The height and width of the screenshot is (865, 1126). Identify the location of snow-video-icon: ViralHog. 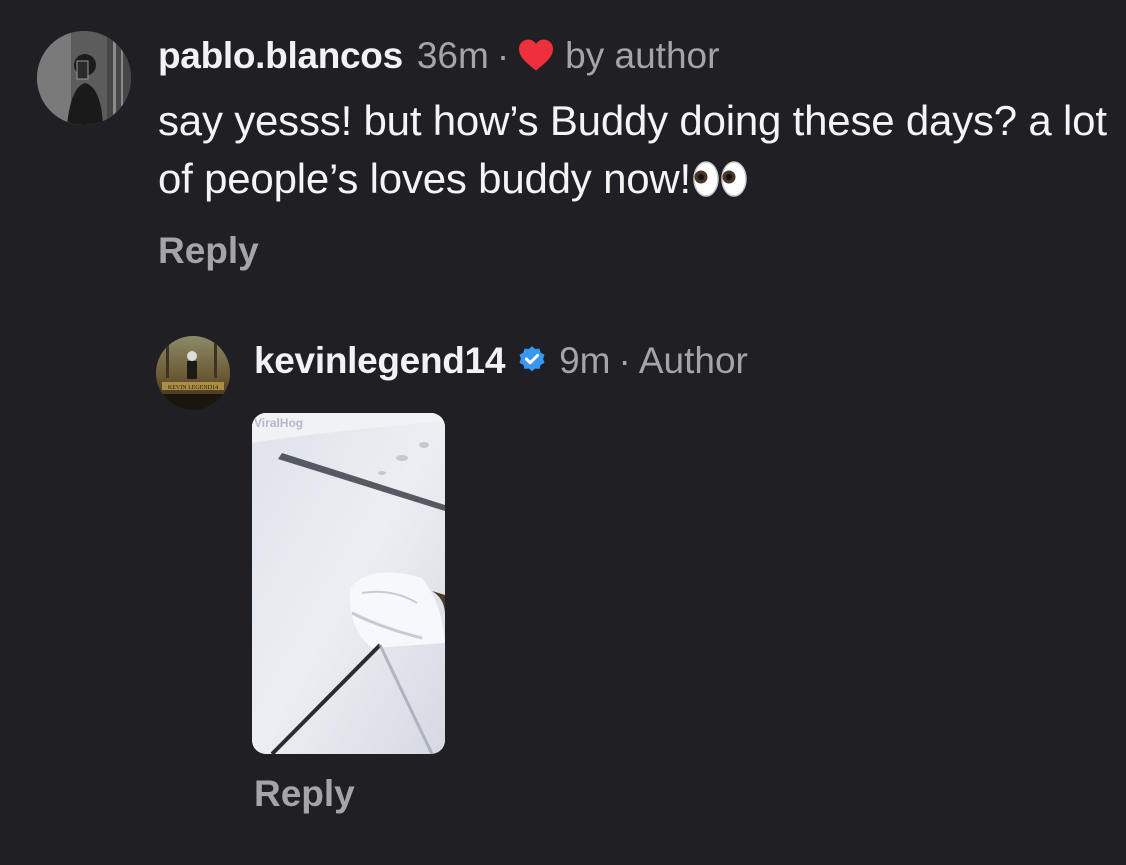
(348, 583).